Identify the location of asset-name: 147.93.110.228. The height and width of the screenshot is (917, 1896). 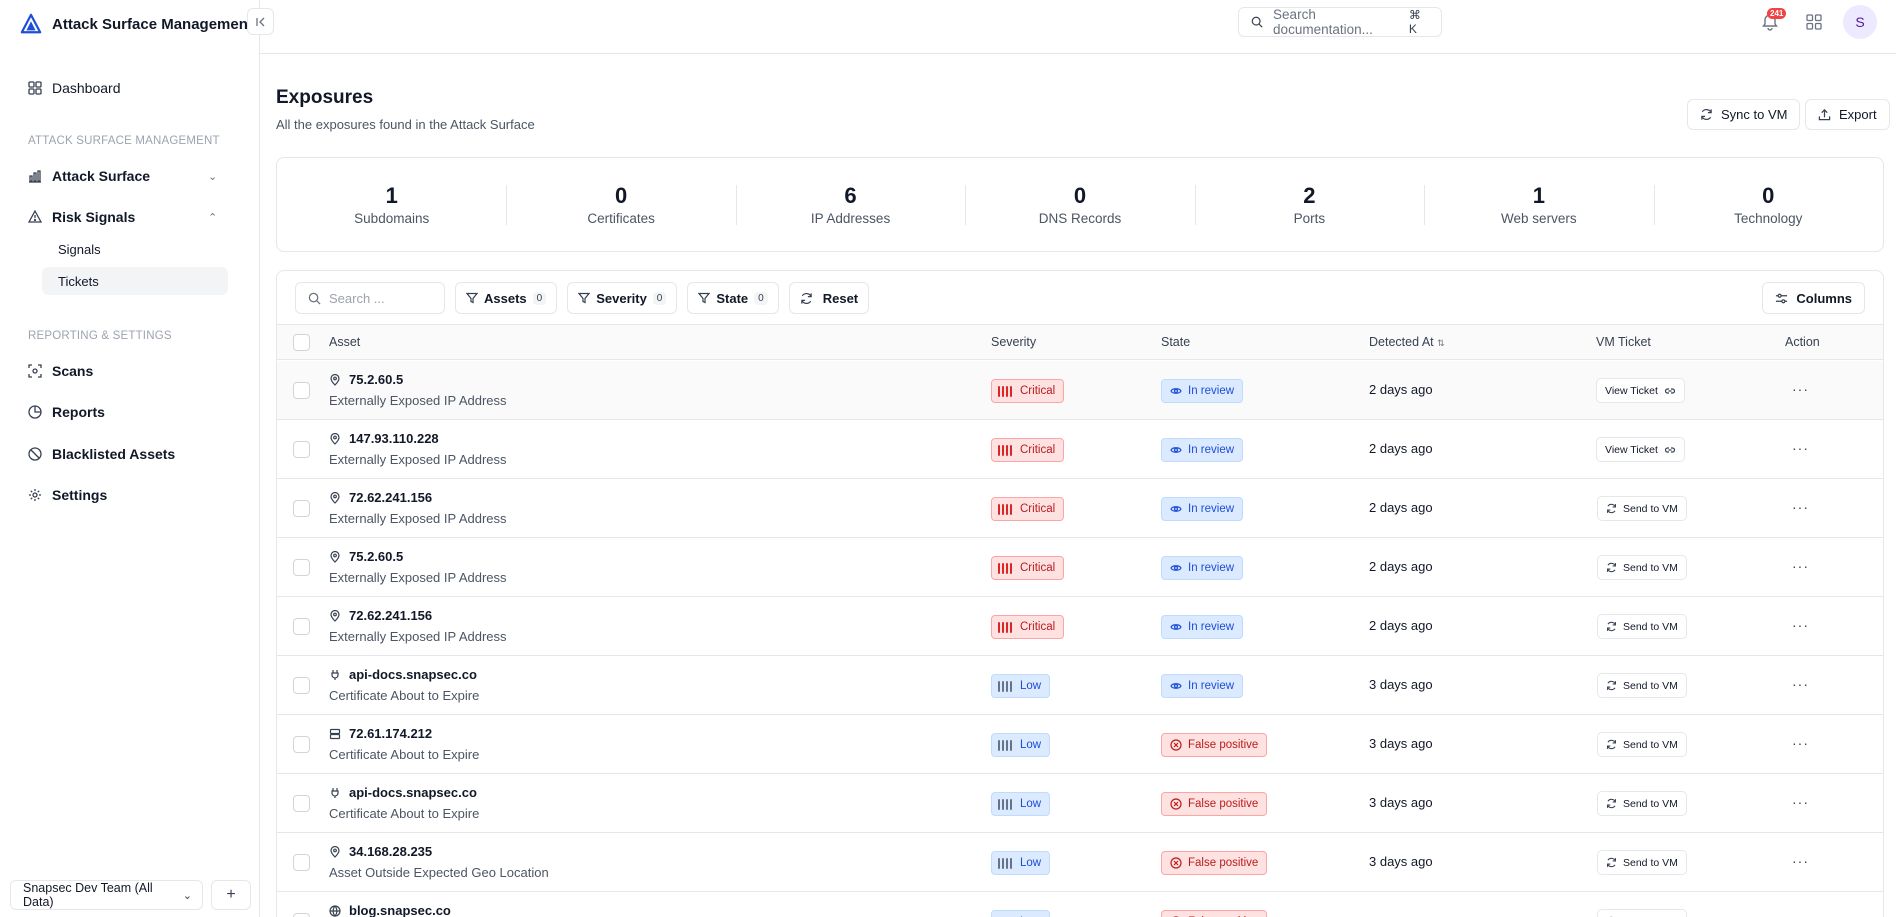
(384, 438).